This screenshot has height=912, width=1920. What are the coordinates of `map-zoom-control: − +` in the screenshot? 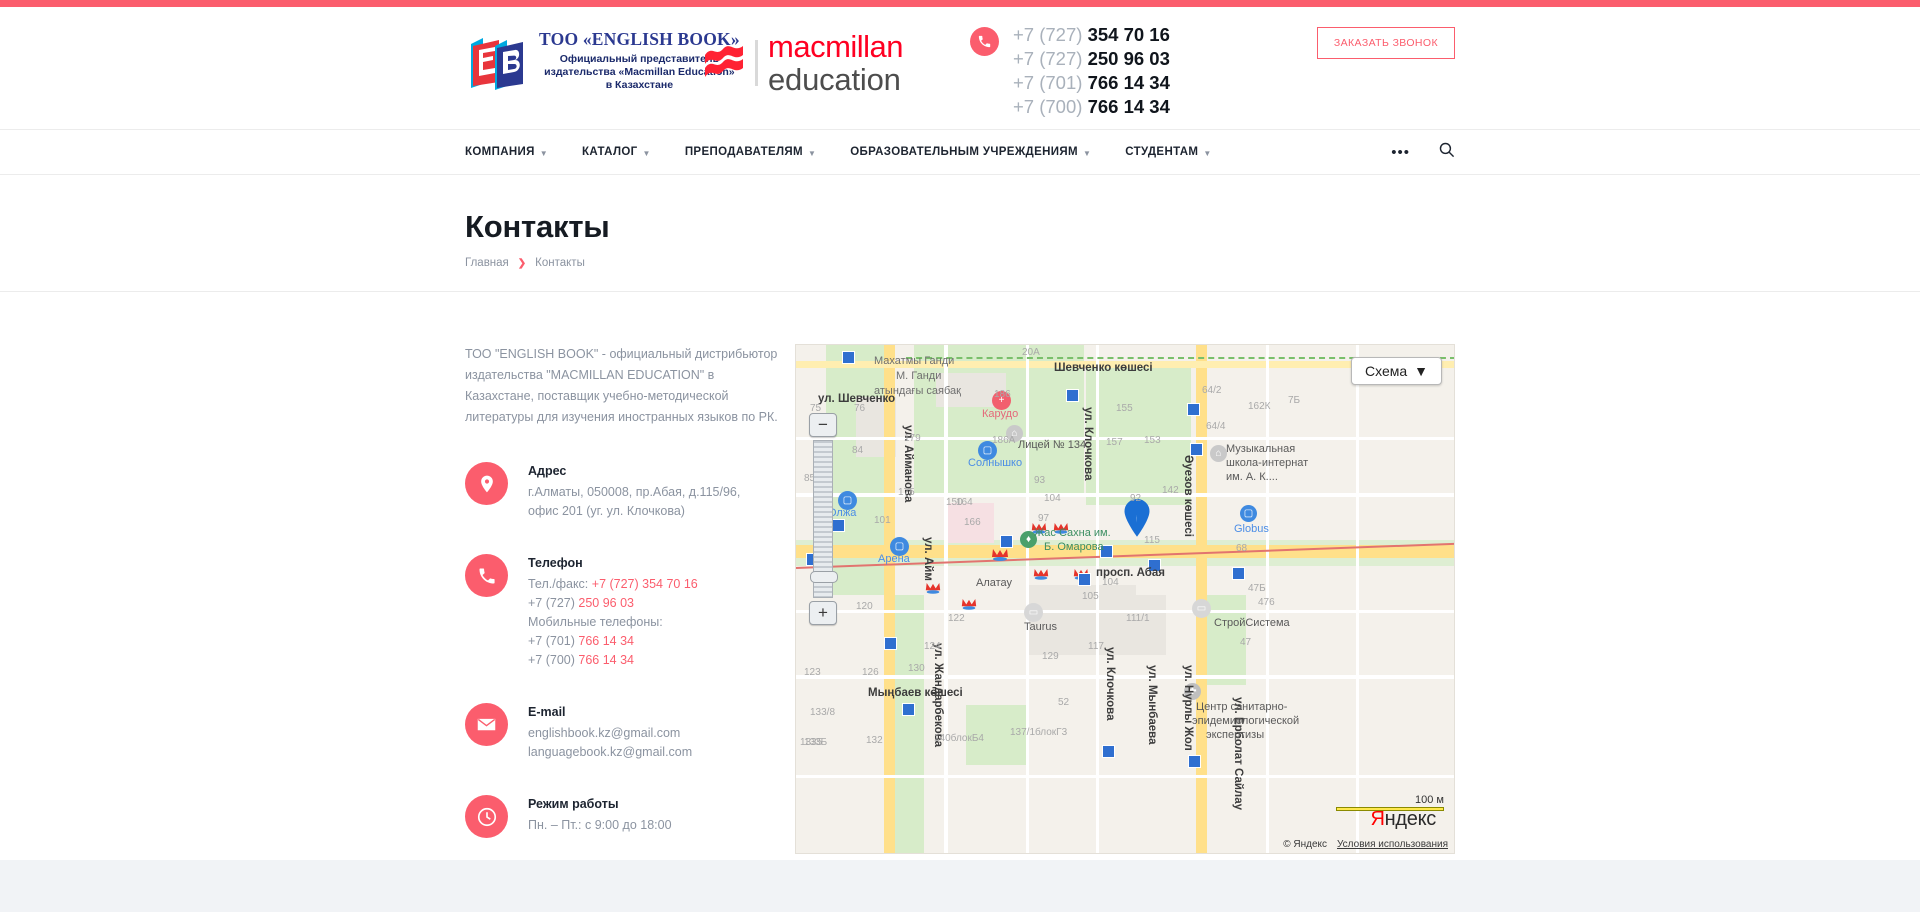 It's located at (823, 519).